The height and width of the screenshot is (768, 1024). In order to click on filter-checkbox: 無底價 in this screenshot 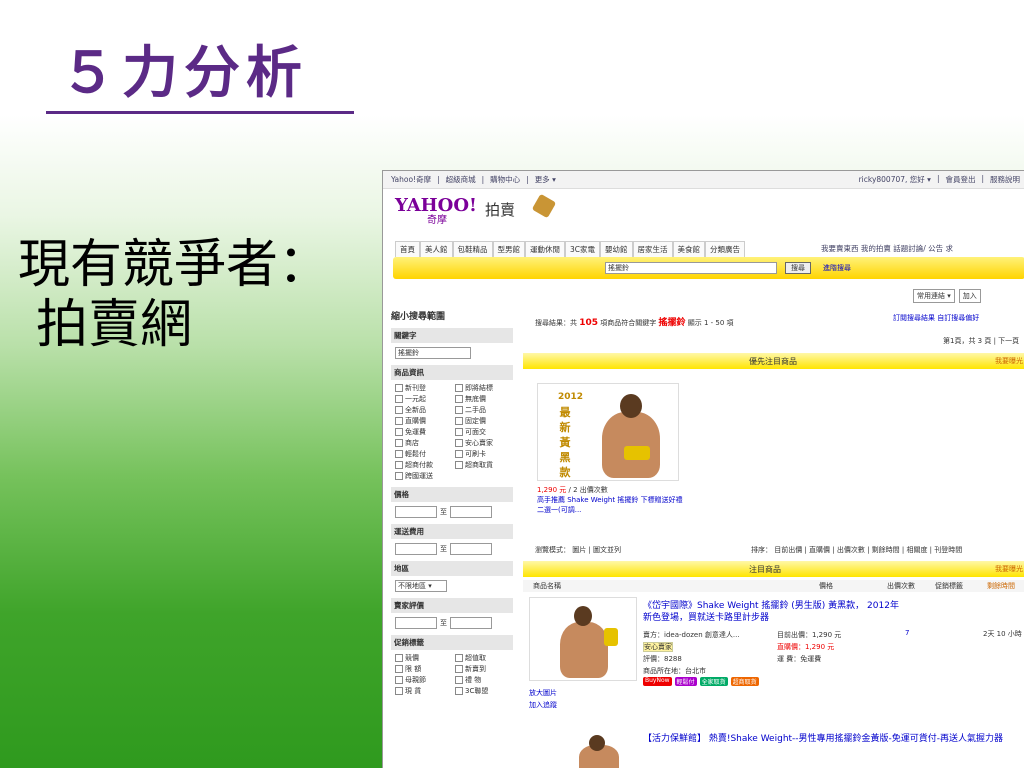, I will do `click(483, 399)`.